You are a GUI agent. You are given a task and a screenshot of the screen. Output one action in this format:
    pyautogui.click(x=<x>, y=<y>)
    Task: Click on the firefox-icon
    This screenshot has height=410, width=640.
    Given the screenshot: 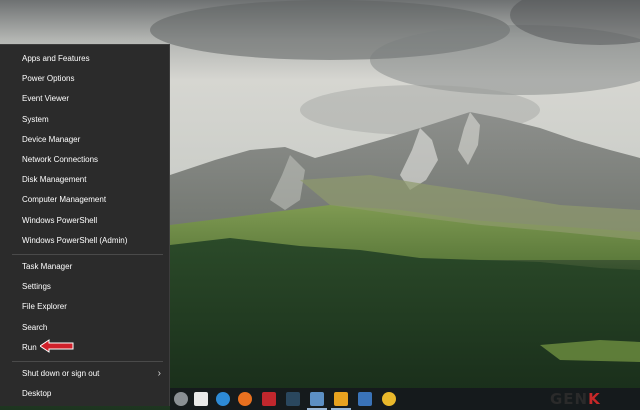 What is the action you would take?
    pyautogui.click(x=245, y=399)
    